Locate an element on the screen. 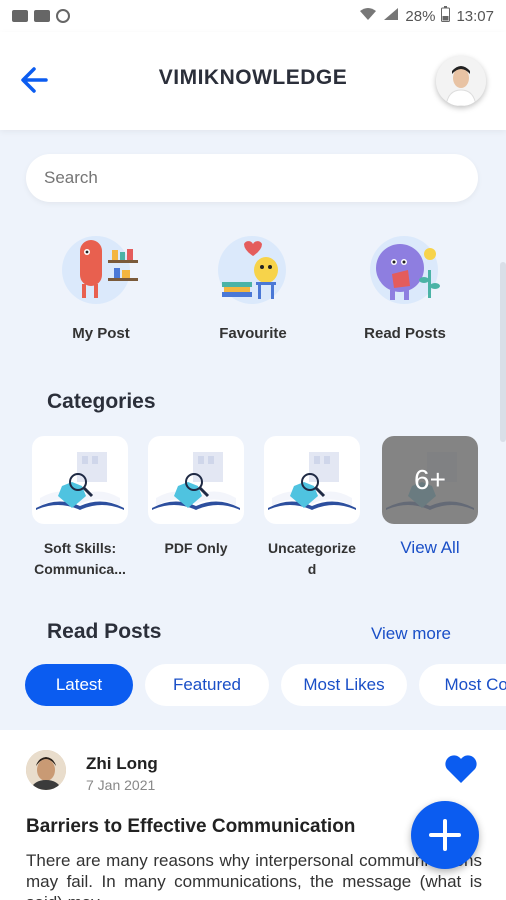 The height and width of the screenshot is (900, 506). do-not-disturb-icon is located at coordinates (63, 16).